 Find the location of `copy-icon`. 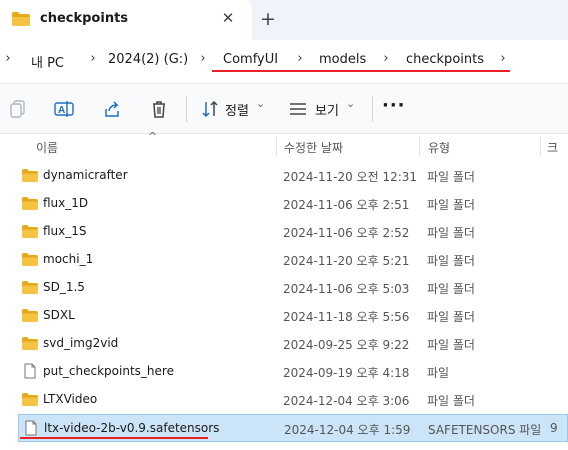

copy-icon is located at coordinates (18, 109).